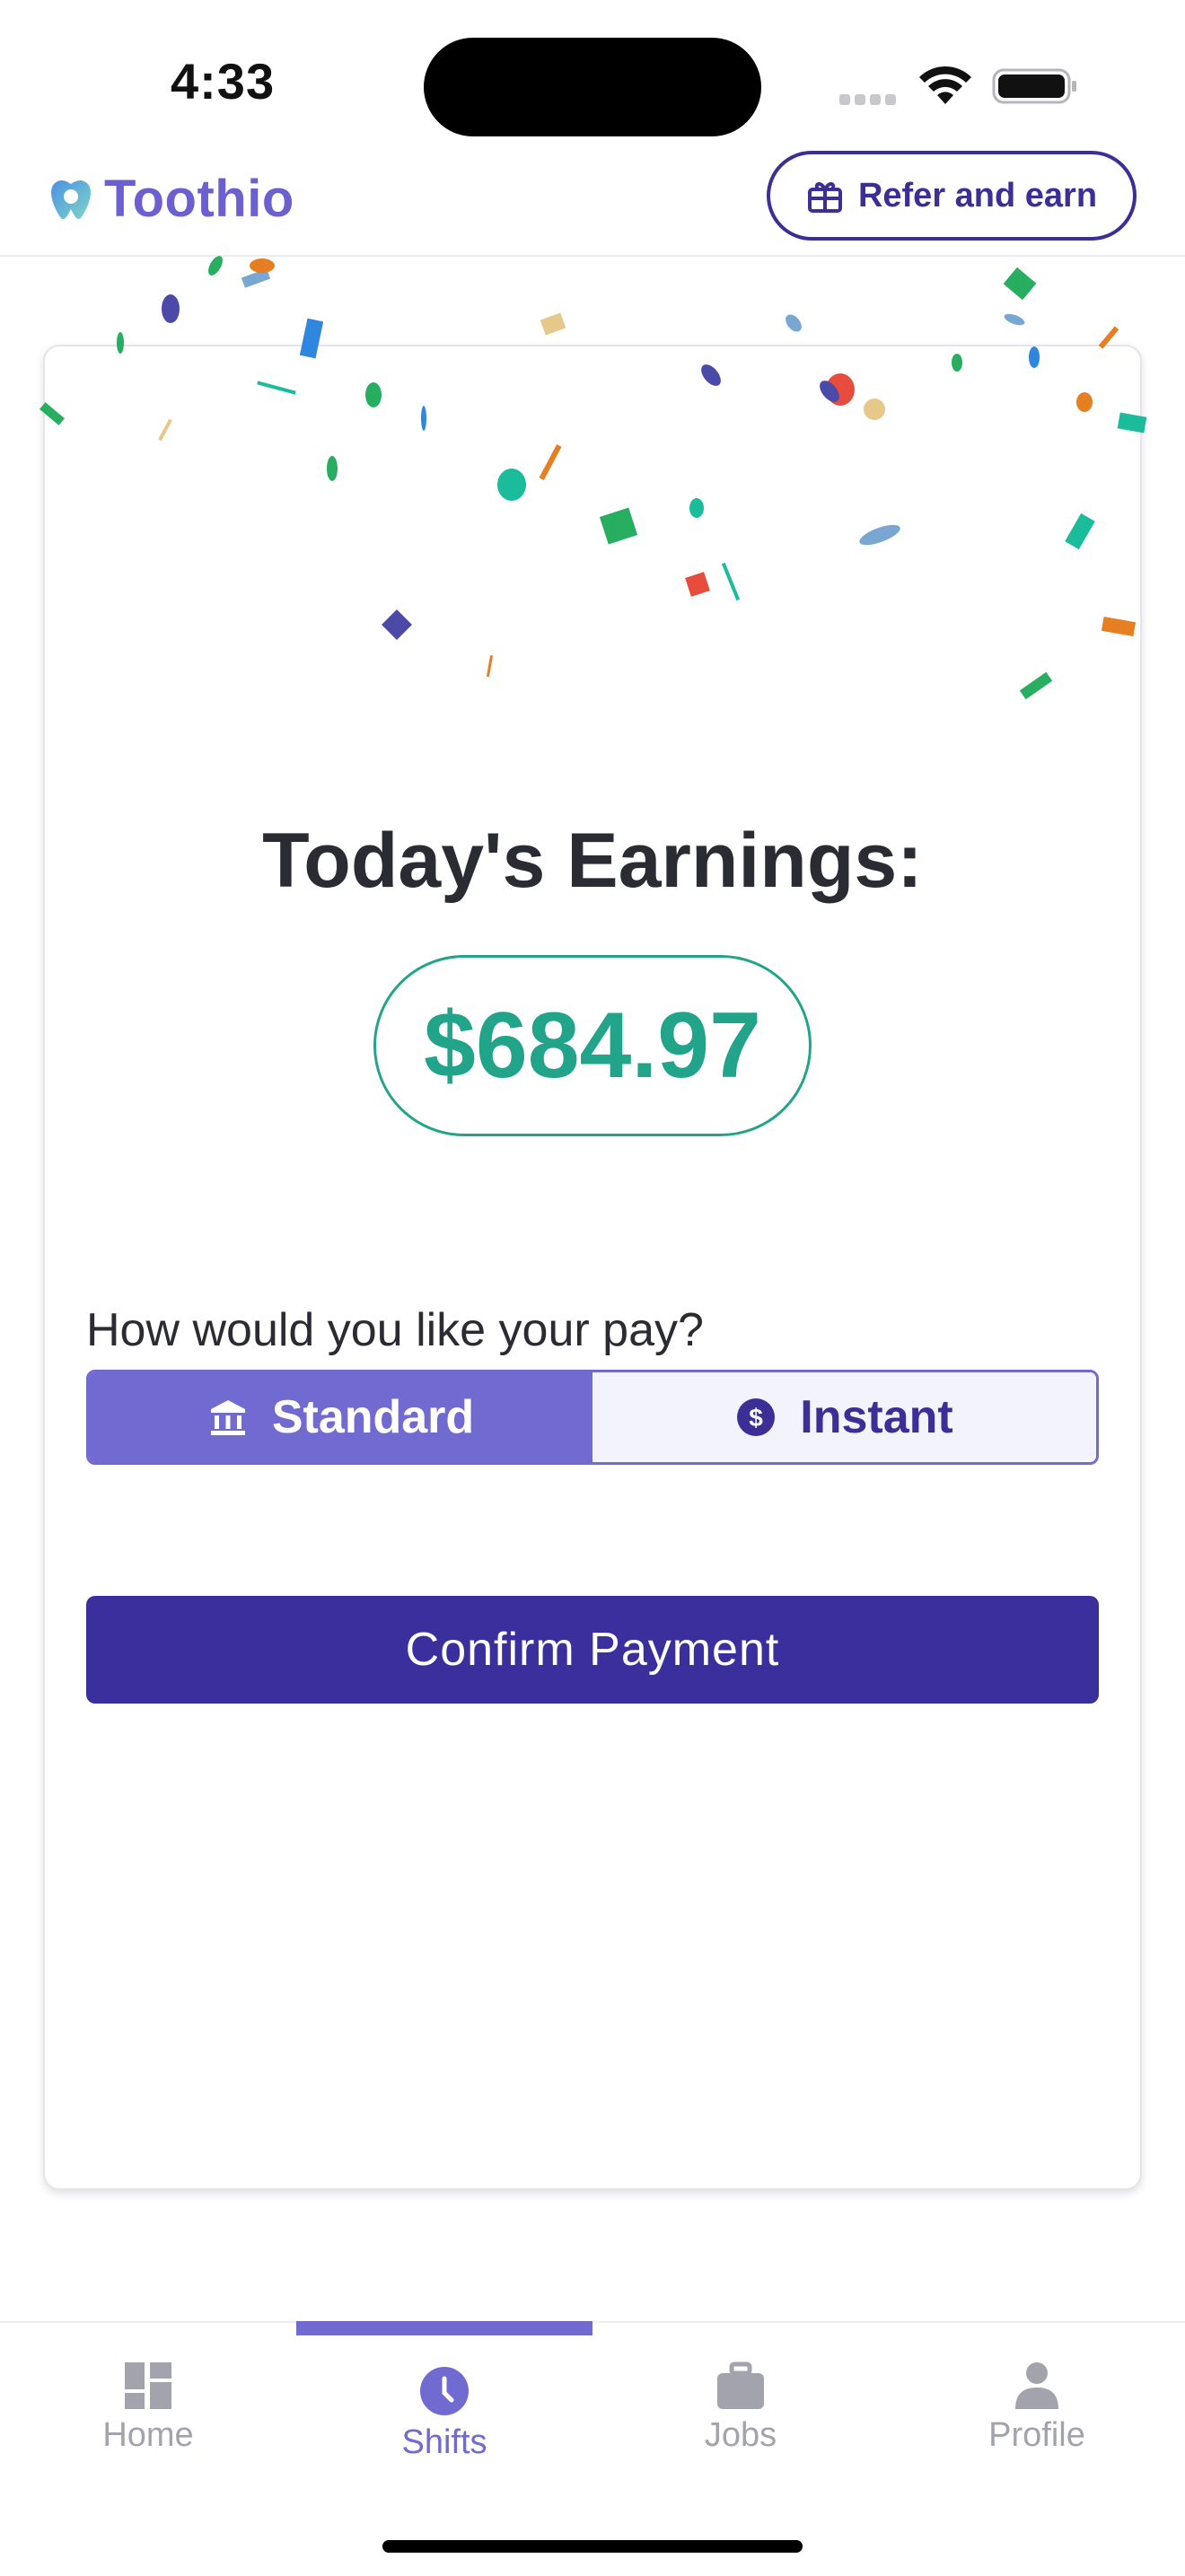 The image size is (1185, 2576). I want to click on dashboard-icon, so click(148, 2385).